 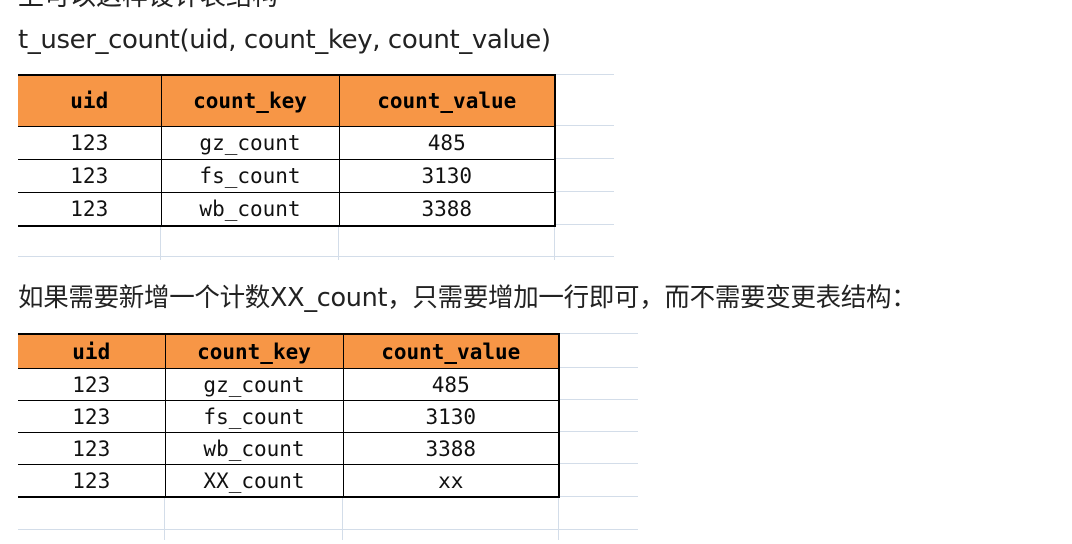 What do you see at coordinates (467, 298) in the screenshot?
I see `new-count-note-text: 如果需要新增一个计数XX_count，只需要增加一行即可，而不需要变更表结构：` at bounding box center [467, 298].